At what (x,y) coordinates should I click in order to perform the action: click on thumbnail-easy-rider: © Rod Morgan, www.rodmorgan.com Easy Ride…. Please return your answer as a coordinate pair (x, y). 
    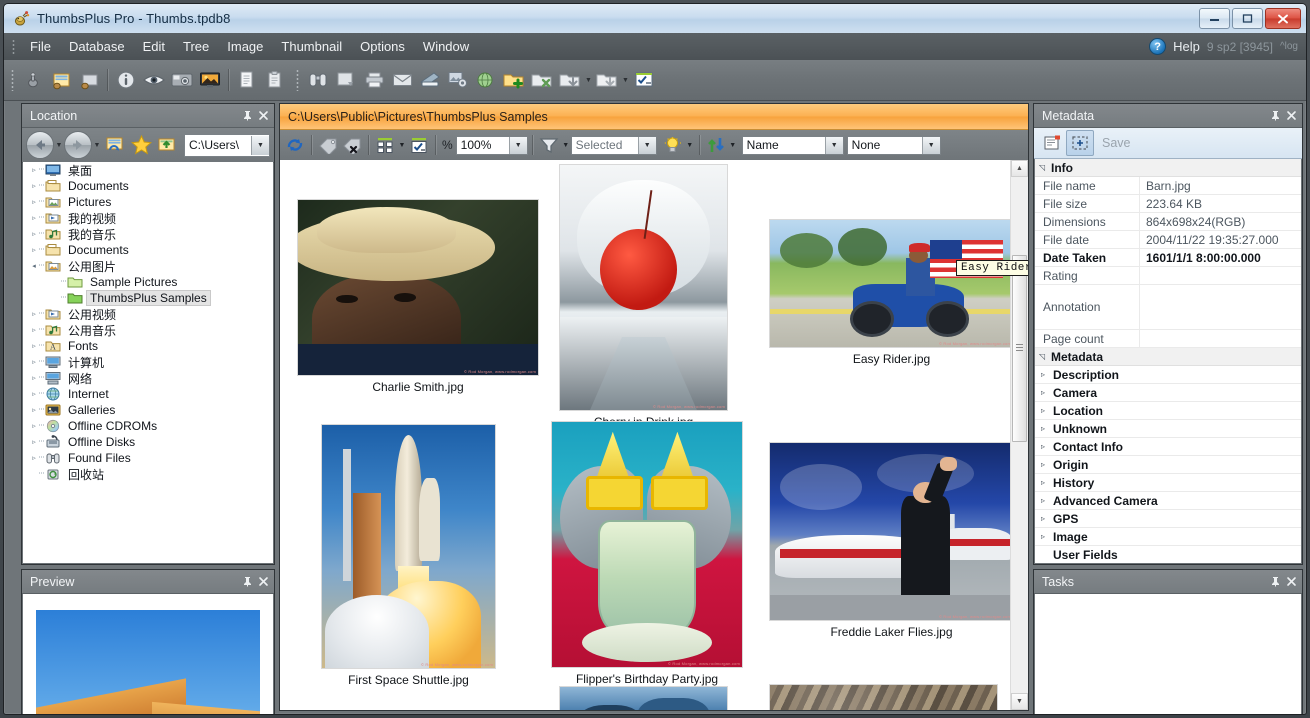
    Looking at the image, I should click on (891, 293).